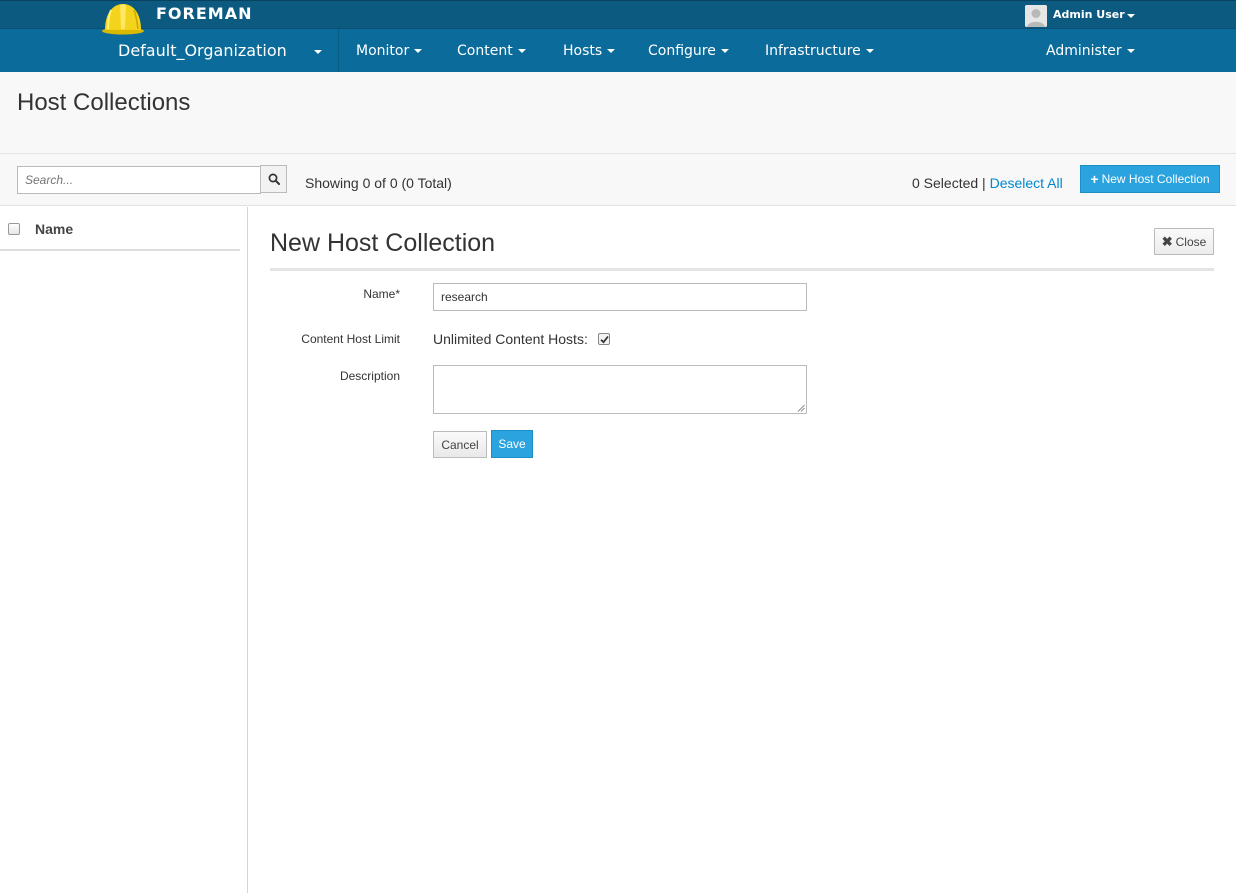 The image size is (1236, 893). What do you see at coordinates (202, 50) in the screenshot?
I see `organization-switcher: Default_Organization` at bounding box center [202, 50].